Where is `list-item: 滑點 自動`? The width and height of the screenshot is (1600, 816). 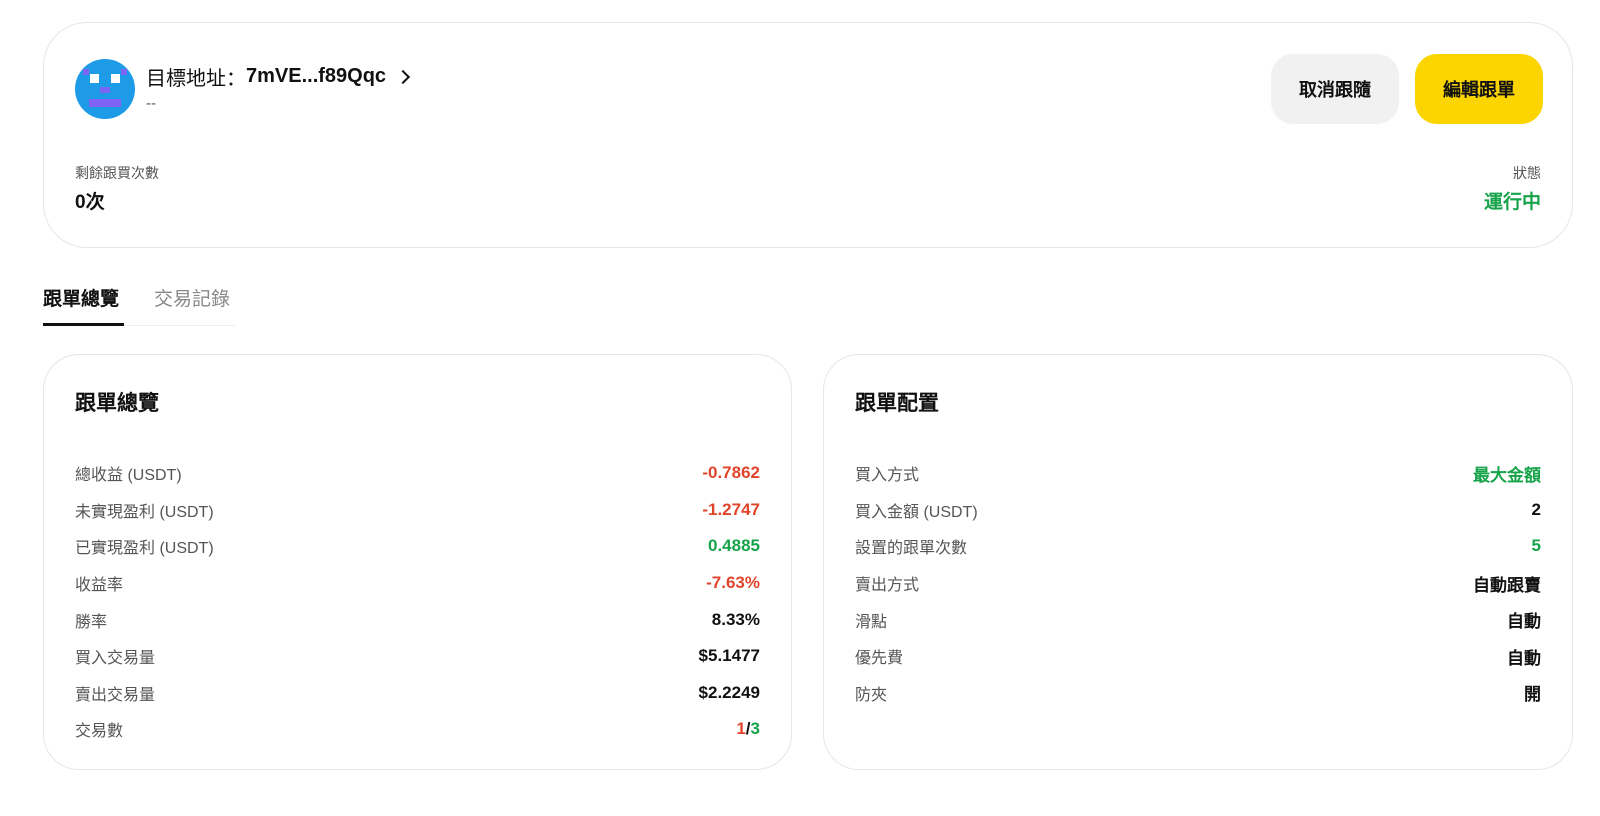
list-item: 滑點 自動 is located at coordinates (1198, 619).